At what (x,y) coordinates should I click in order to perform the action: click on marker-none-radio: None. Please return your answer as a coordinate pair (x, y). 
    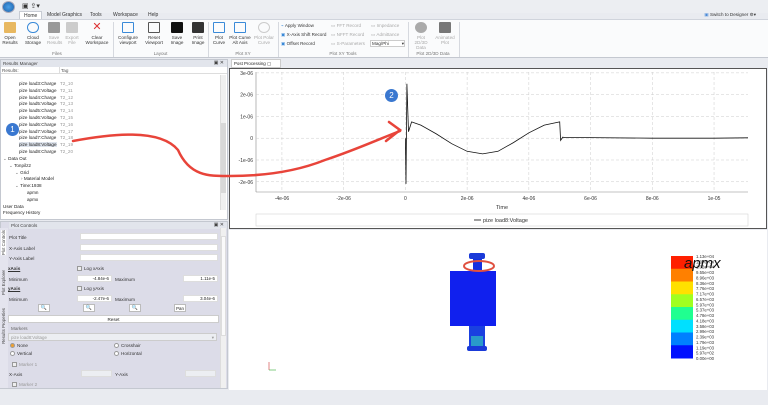
    Looking at the image, I should click on (19, 346).